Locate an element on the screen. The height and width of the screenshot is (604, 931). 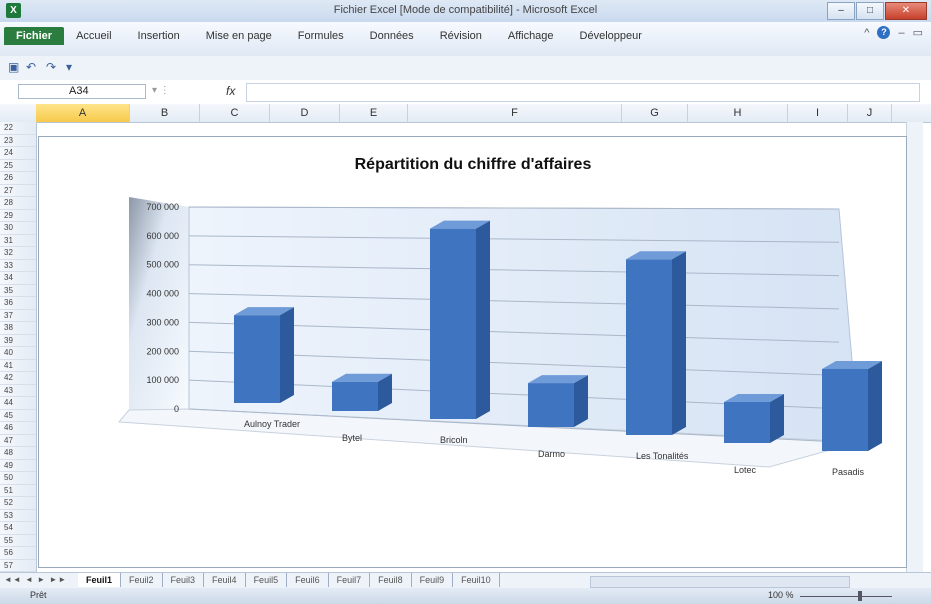
sheet-tab: Feuil4 is located at coordinates (225, 580).